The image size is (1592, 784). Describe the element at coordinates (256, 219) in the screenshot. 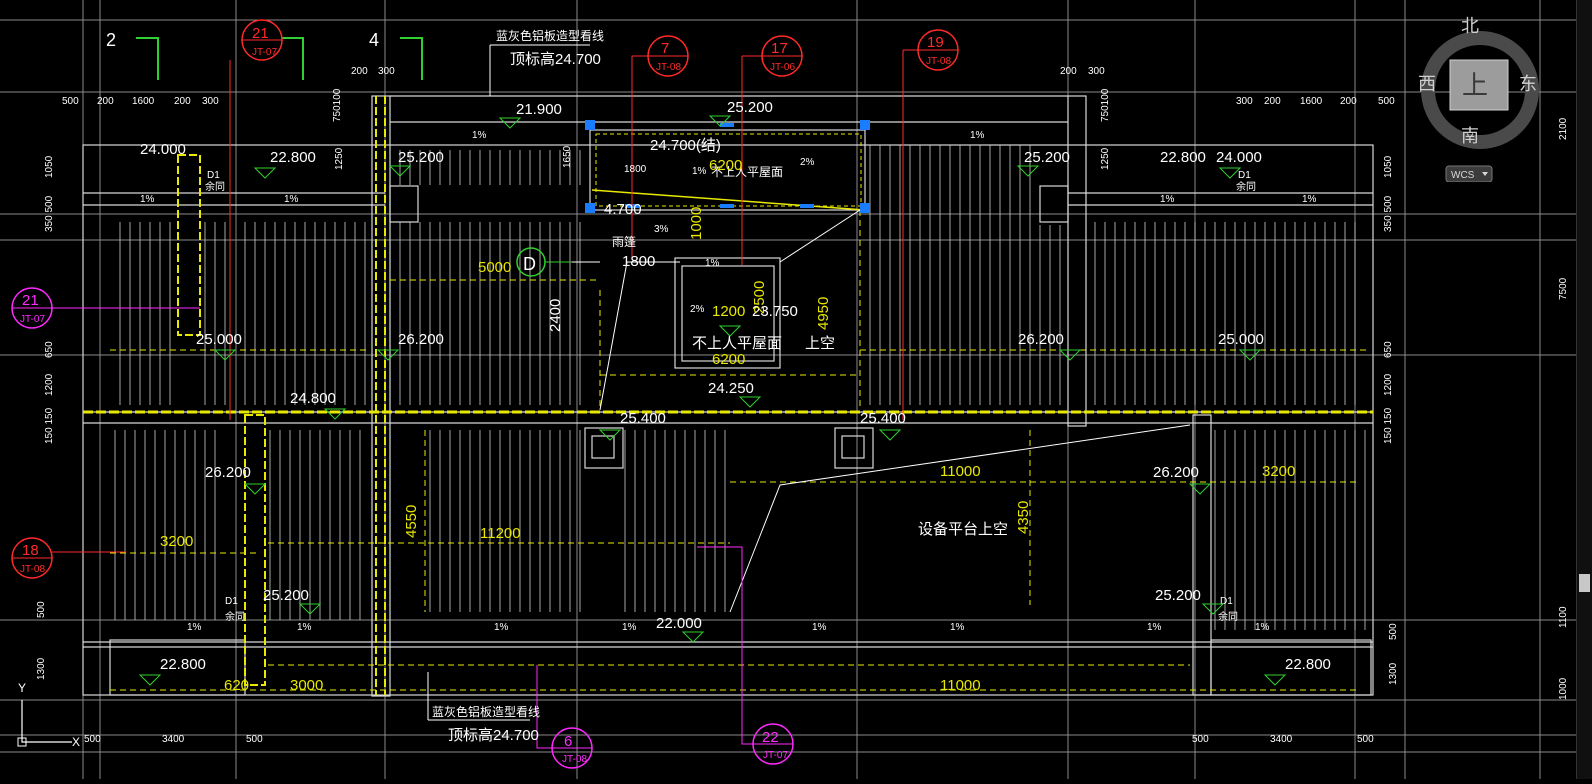

I see `callout-21-top: 21 JT-07` at that location.